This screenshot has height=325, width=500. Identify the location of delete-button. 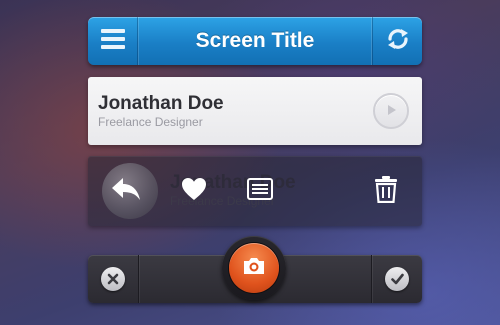
(386, 191).